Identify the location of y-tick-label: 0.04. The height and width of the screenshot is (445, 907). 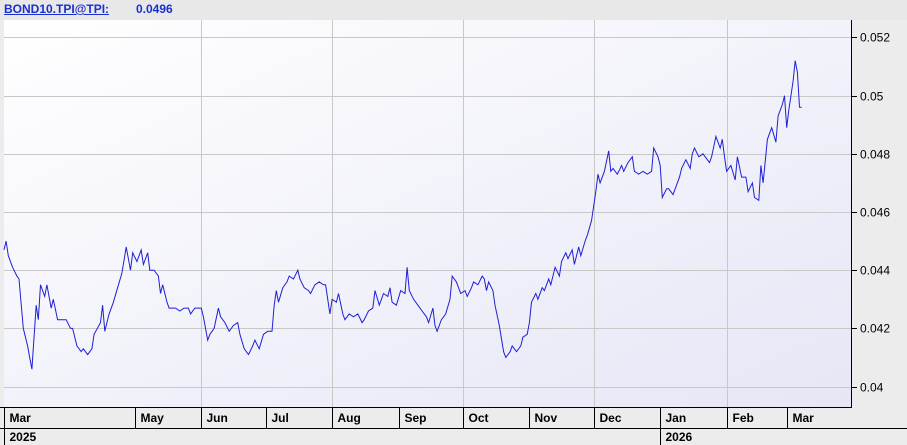
(872, 388).